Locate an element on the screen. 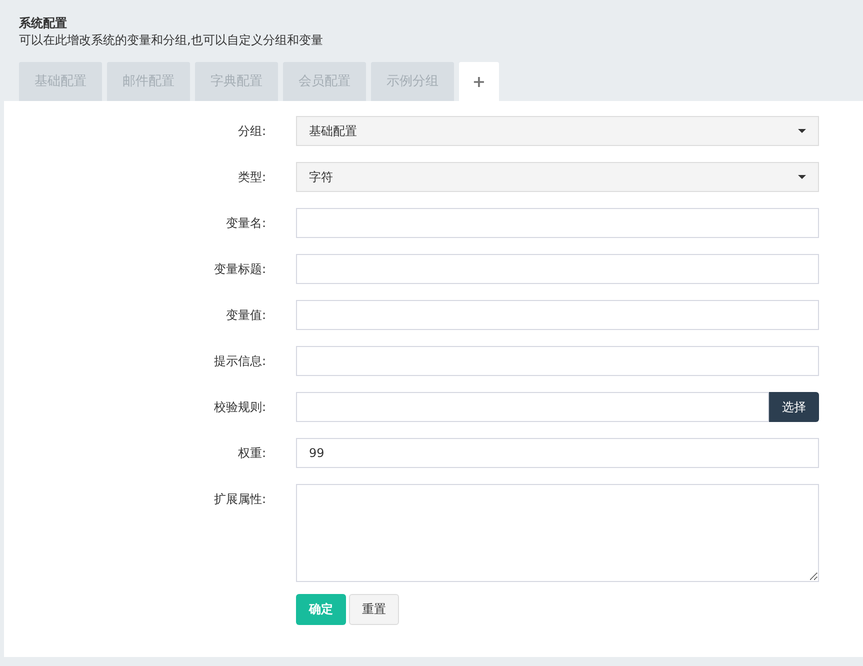 The height and width of the screenshot is (666, 863). reset-button: 重置 is located at coordinates (374, 609).